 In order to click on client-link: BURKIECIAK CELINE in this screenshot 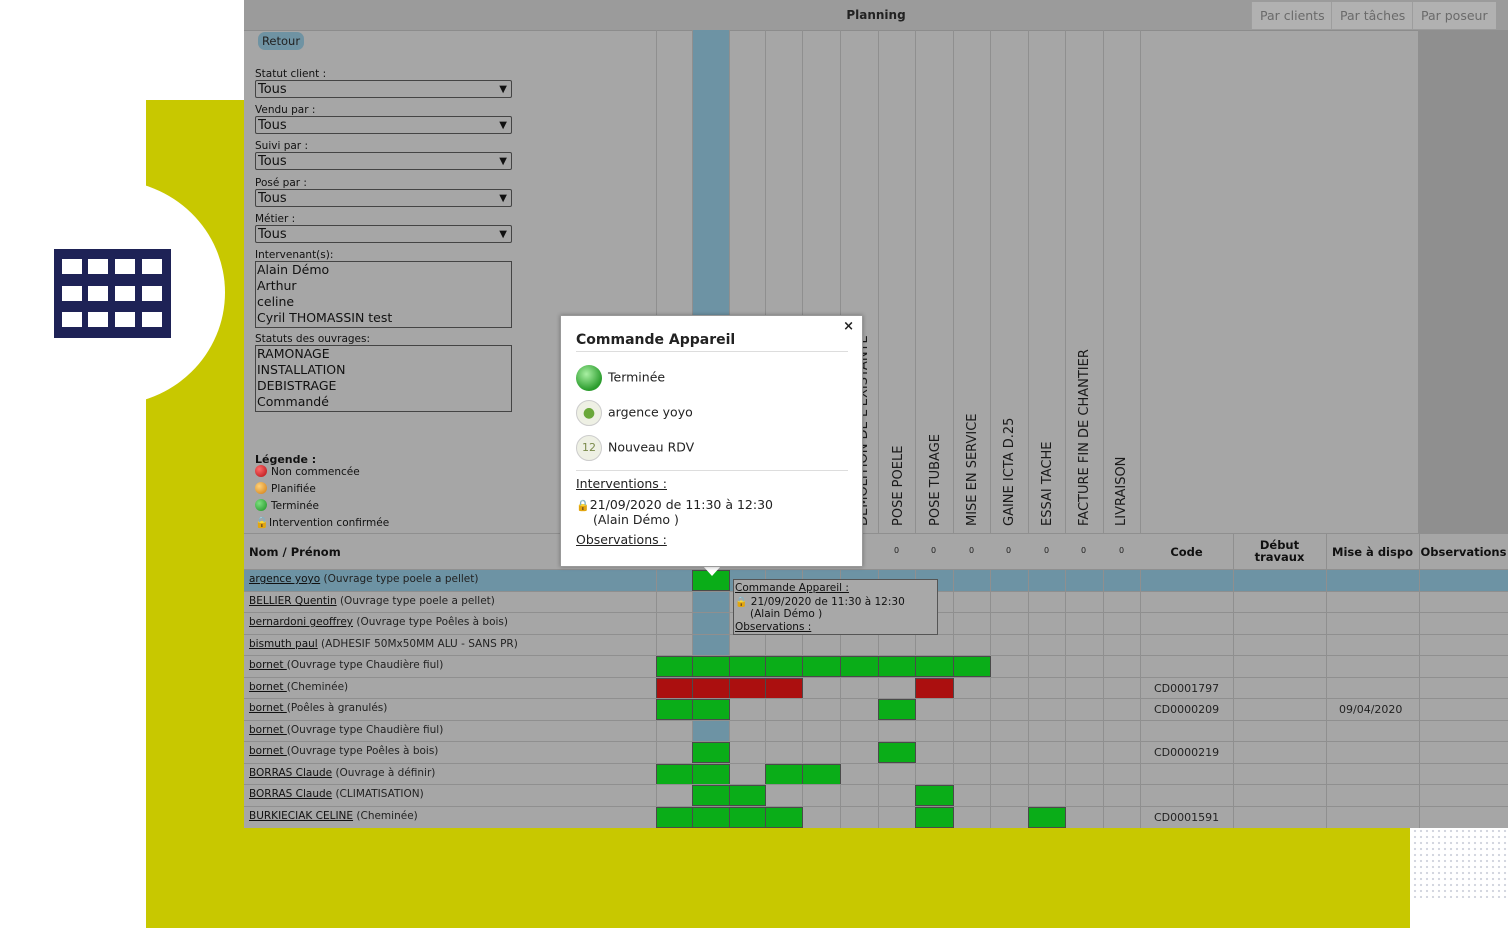, I will do `click(301, 816)`.